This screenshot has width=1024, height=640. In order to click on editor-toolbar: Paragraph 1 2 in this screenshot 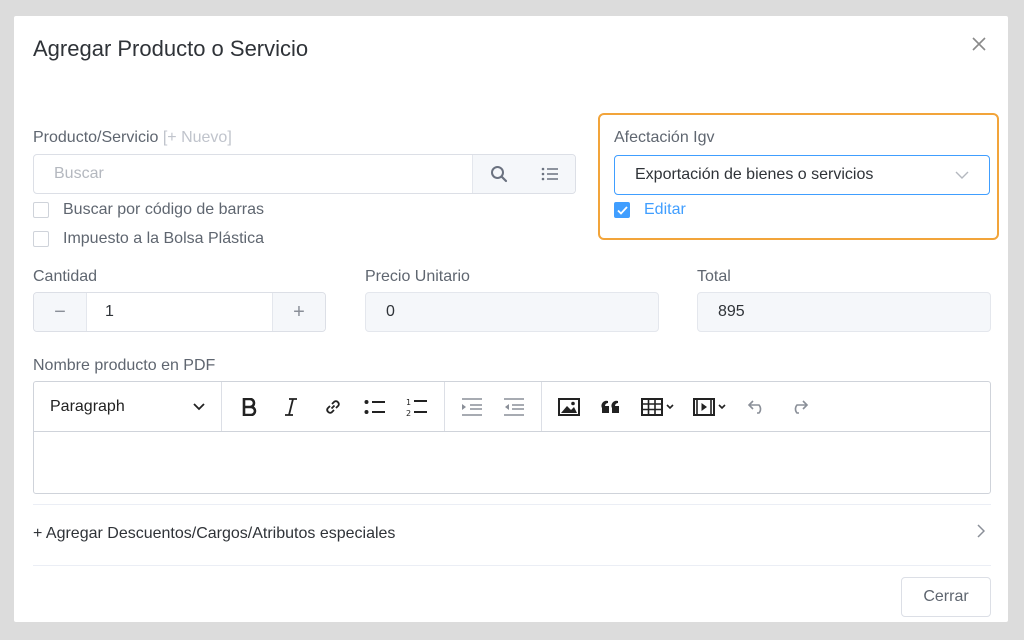, I will do `click(512, 407)`.